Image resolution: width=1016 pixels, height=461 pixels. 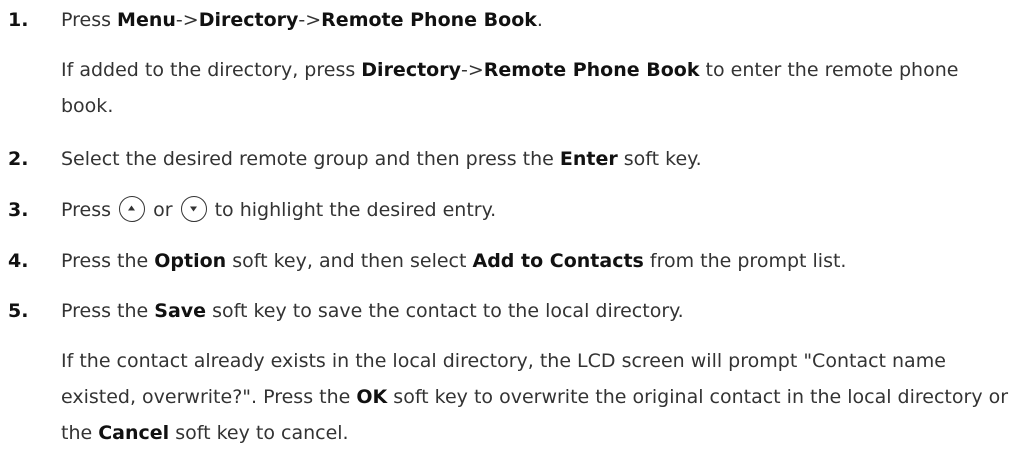 What do you see at coordinates (193, 208) in the screenshot?
I see `down-arrow-key-icon` at bounding box center [193, 208].